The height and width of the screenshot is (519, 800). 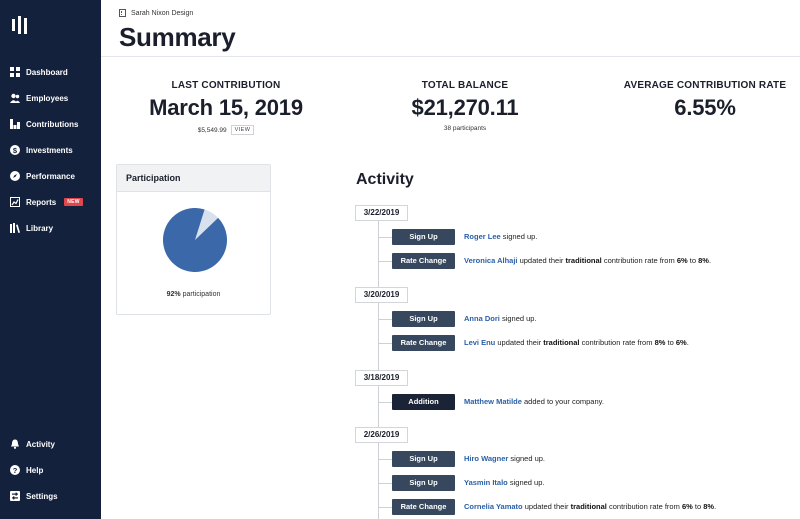 I want to click on activity-description: Yasmin Italo signed up., so click(x=504, y=483).